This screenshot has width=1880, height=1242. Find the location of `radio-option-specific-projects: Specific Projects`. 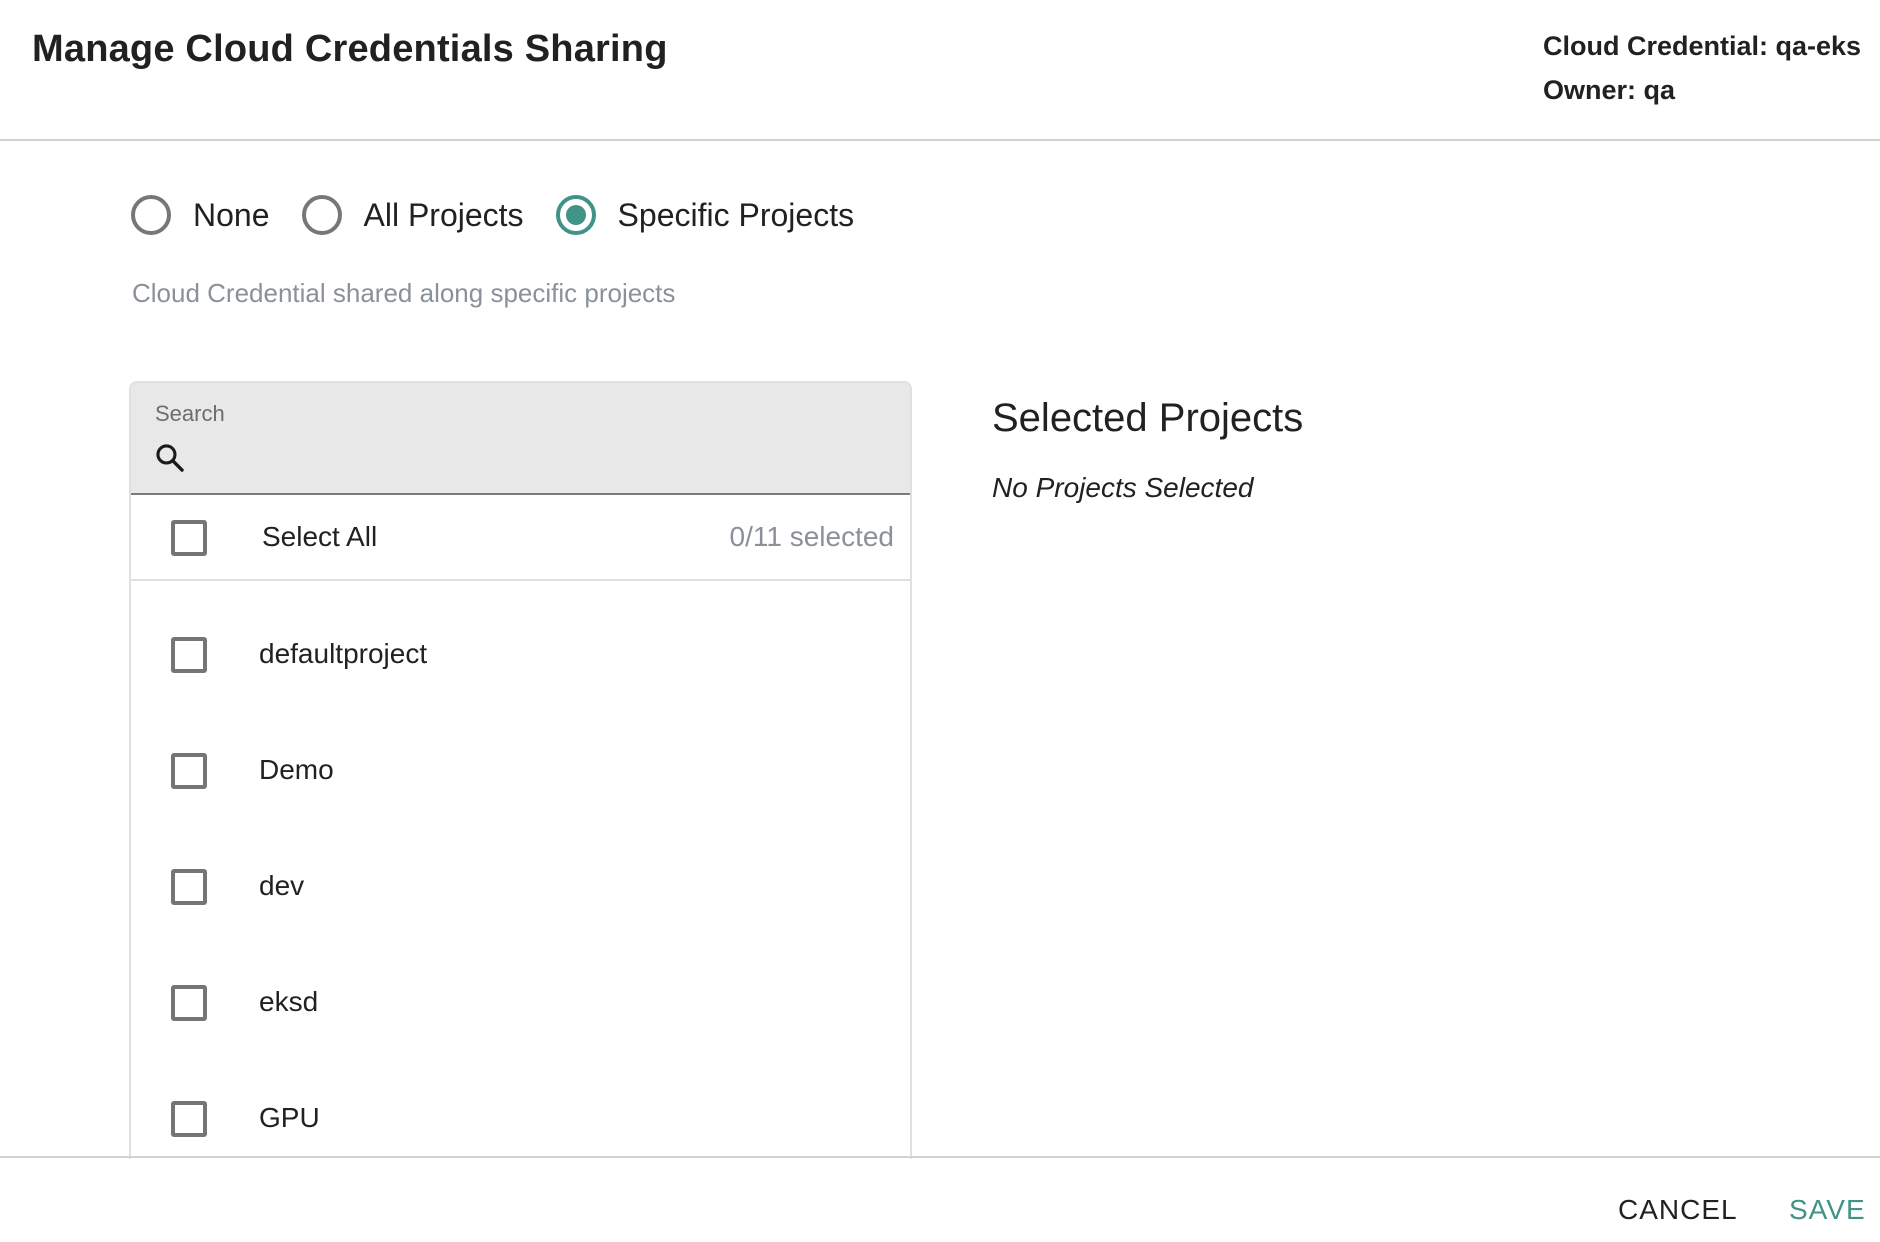

radio-option-specific-projects: Specific Projects is located at coordinates (705, 215).